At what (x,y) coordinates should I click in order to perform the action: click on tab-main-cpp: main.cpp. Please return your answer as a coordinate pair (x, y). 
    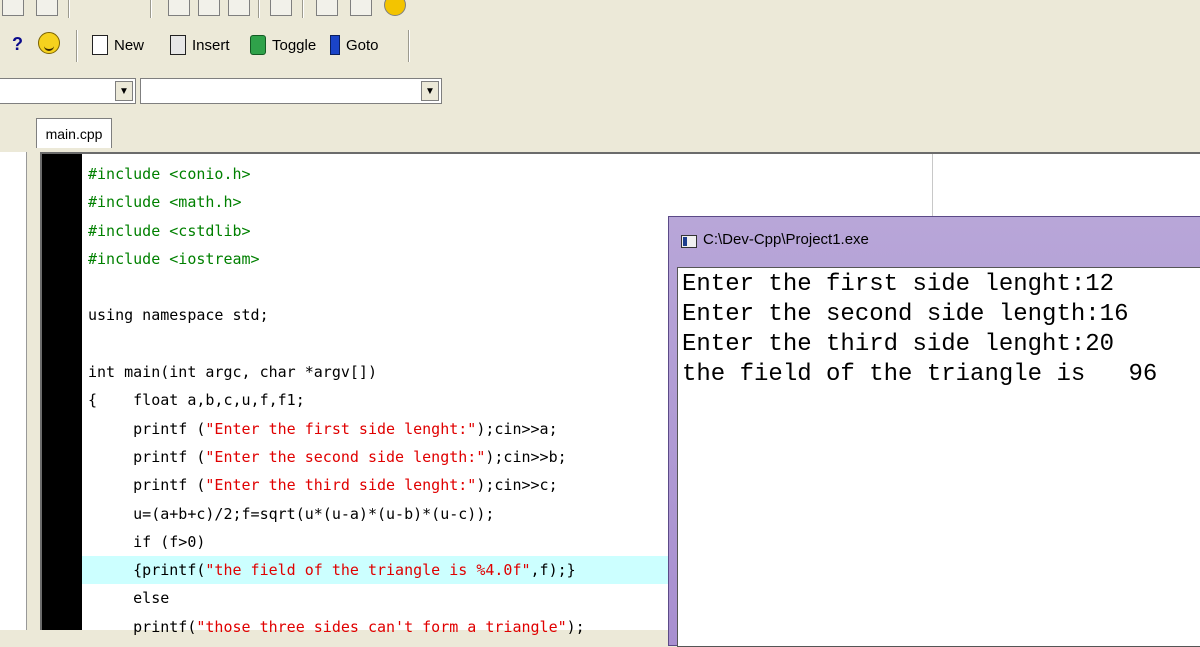
    Looking at the image, I should click on (74, 133).